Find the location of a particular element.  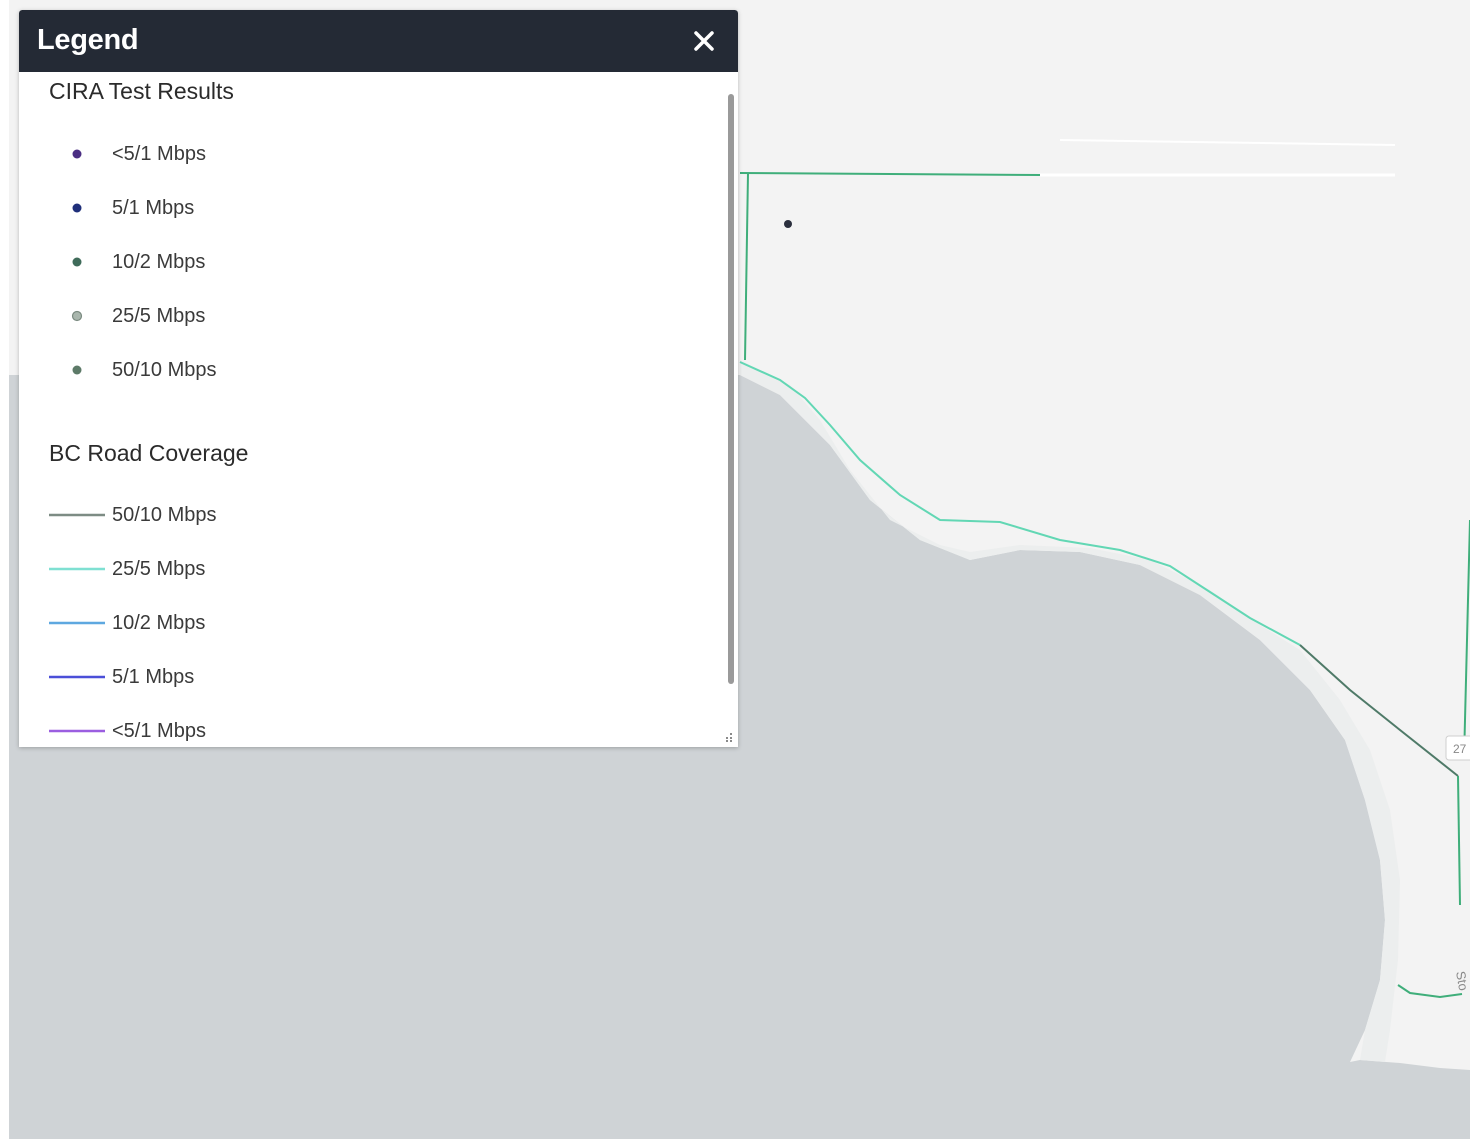

legend-scrollbar is located at coordinates (731, 394).